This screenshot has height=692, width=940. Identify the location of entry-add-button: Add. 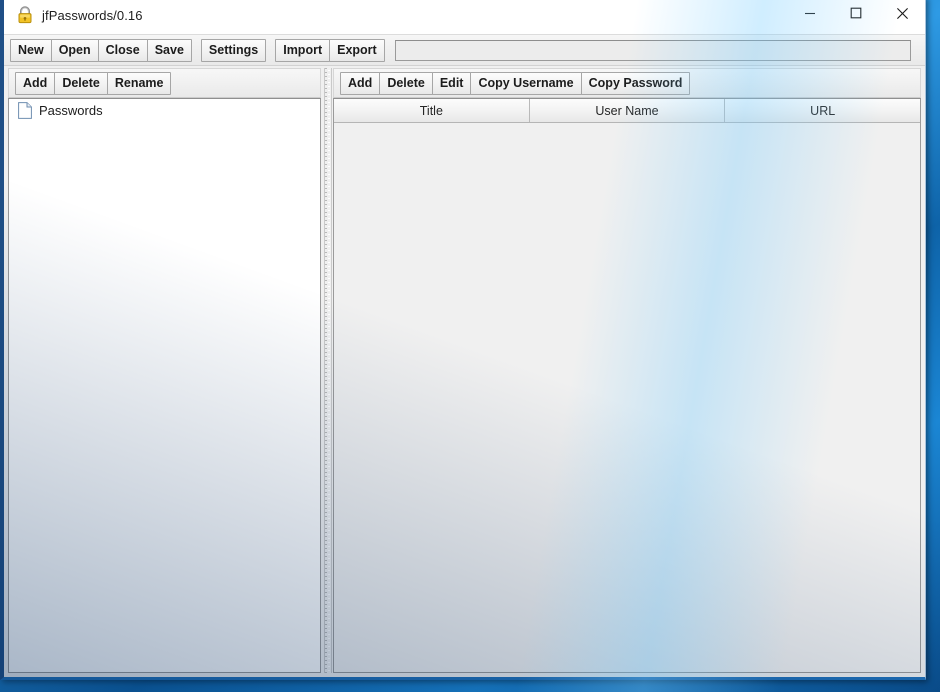
(360, 83).